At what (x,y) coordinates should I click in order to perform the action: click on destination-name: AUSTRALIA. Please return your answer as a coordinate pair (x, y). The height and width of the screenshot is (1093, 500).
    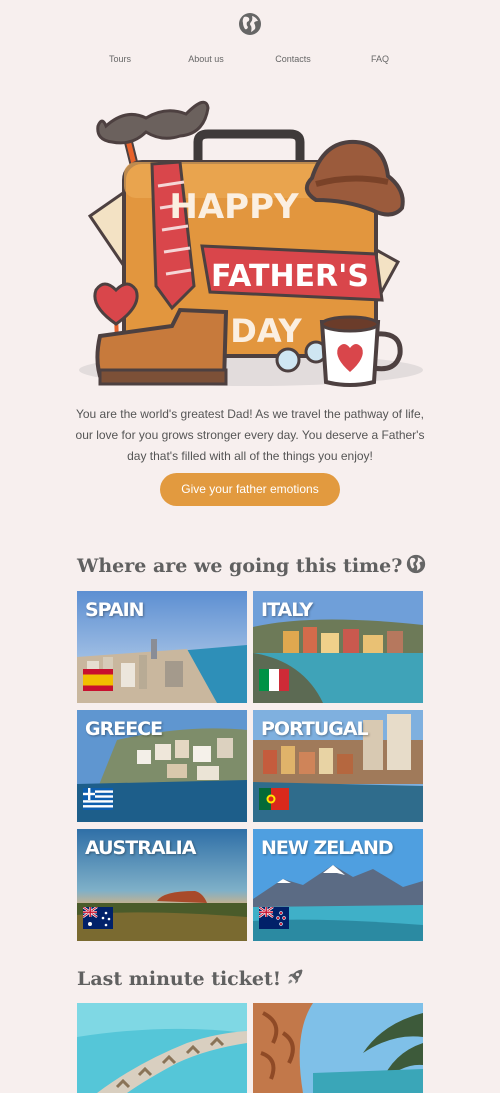
    Looking at the image, I should click on (140, 848).